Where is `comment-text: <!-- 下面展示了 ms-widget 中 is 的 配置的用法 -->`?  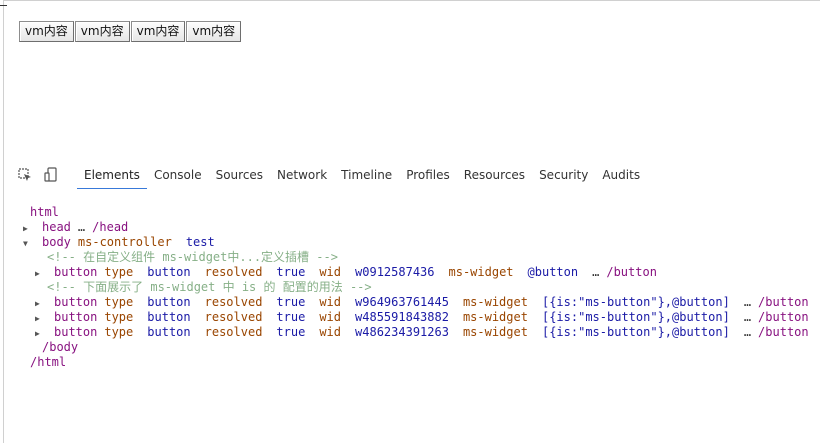 comment-text: <!-- 下面展示了 ms-widget 中 is 的 配置的用法 --> is located at coordinates (209, 287).